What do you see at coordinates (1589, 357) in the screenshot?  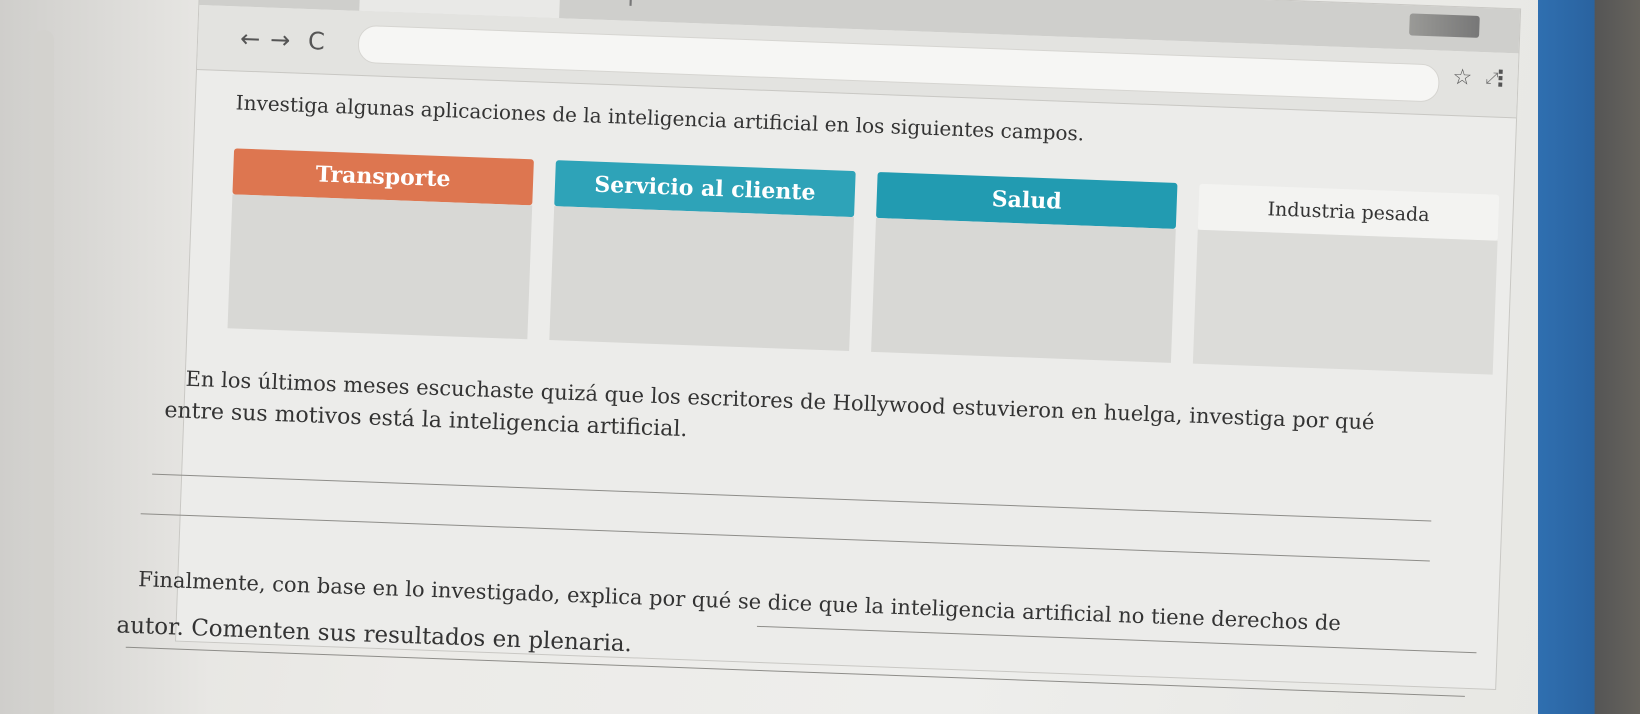 I see `blue-page-edge` at bounding box center [1589, 357].